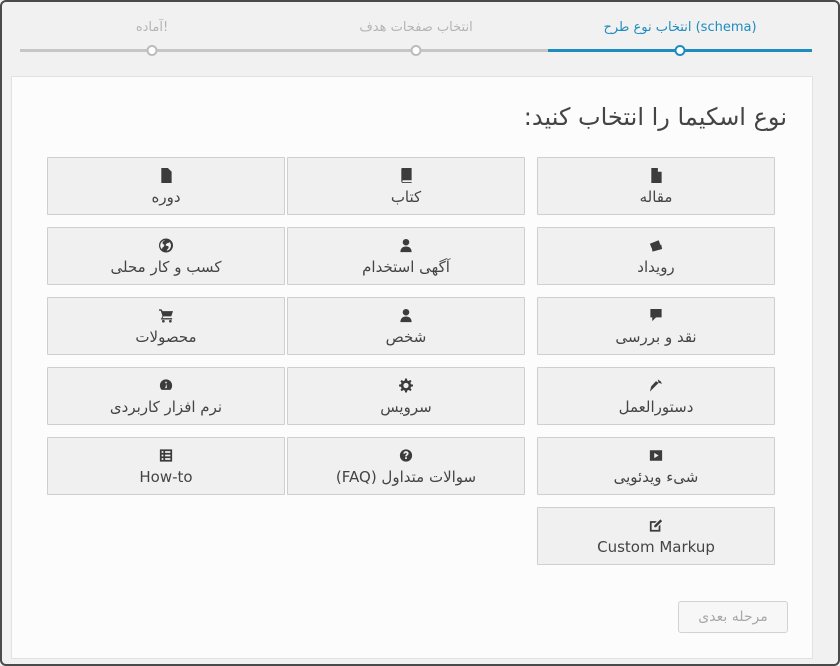 Image resolution: width=840 pixels, height=666 pixels. Describe the element at coordinates (656, 385) in the screenshot. I see `carrot-icon` at that location.